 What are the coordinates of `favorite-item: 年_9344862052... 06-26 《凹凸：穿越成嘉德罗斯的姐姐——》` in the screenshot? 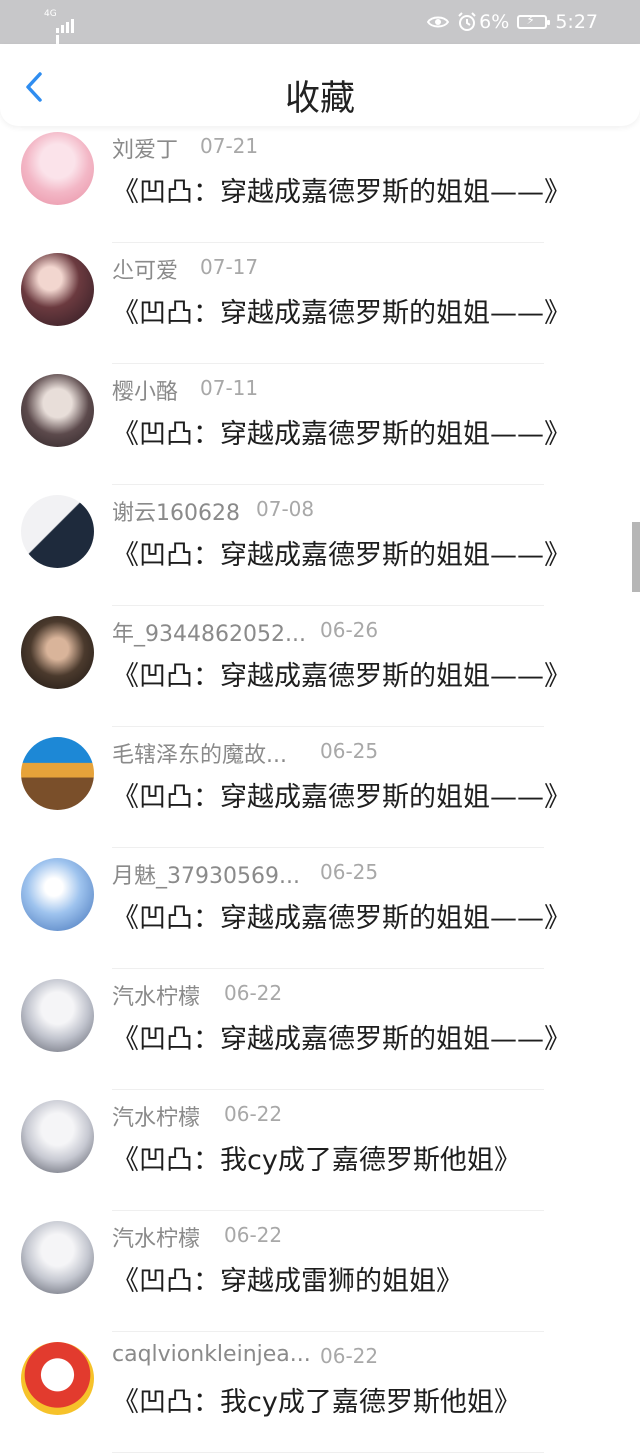 It's located at (320, 666).